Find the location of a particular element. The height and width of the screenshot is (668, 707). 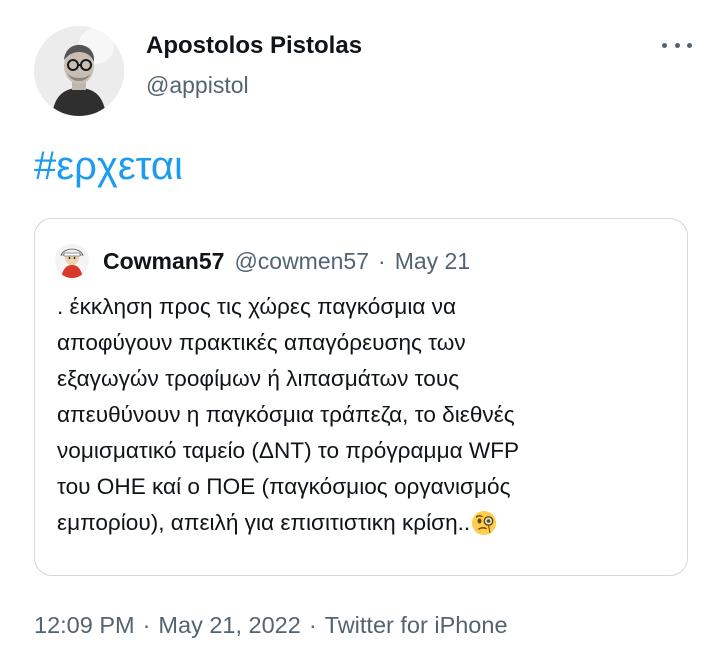

quoted-author-handle: @cowmen57 is located at coordinates (301, 261).